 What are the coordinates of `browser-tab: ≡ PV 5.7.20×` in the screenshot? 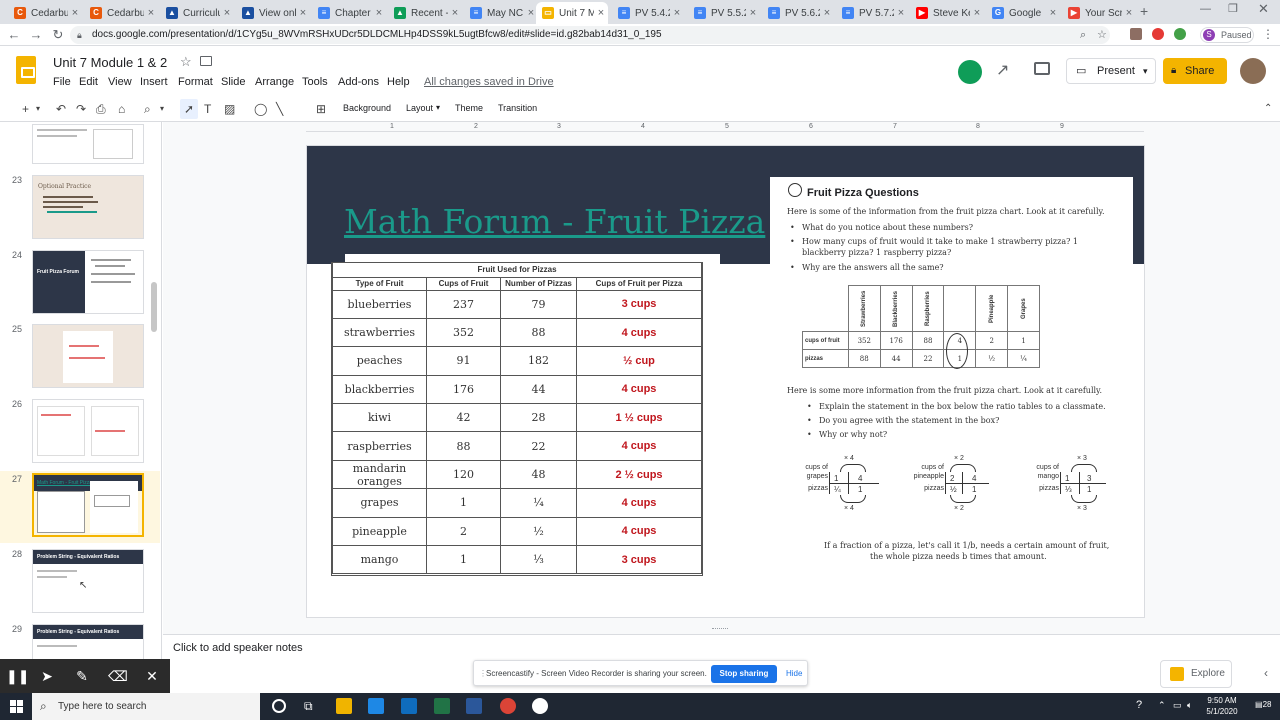 It's located at (872, 13).